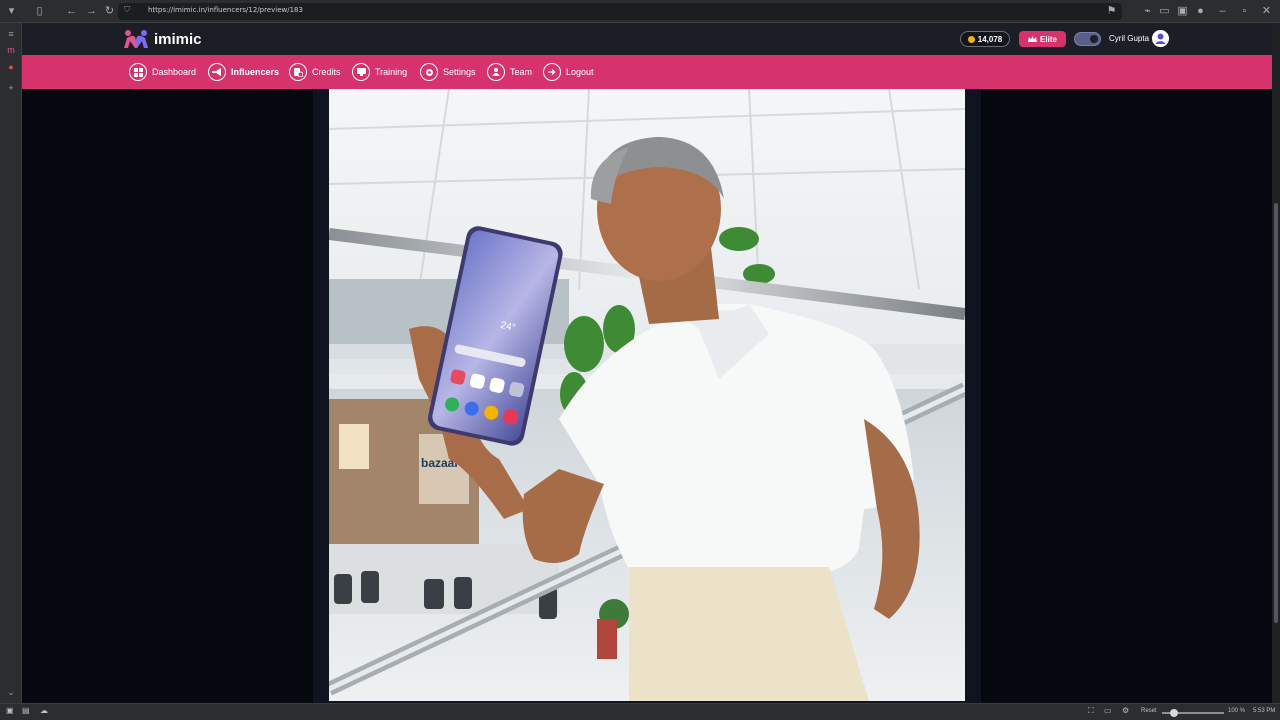  I want to click on zoom-level: 100 %, so click(1237, 711).